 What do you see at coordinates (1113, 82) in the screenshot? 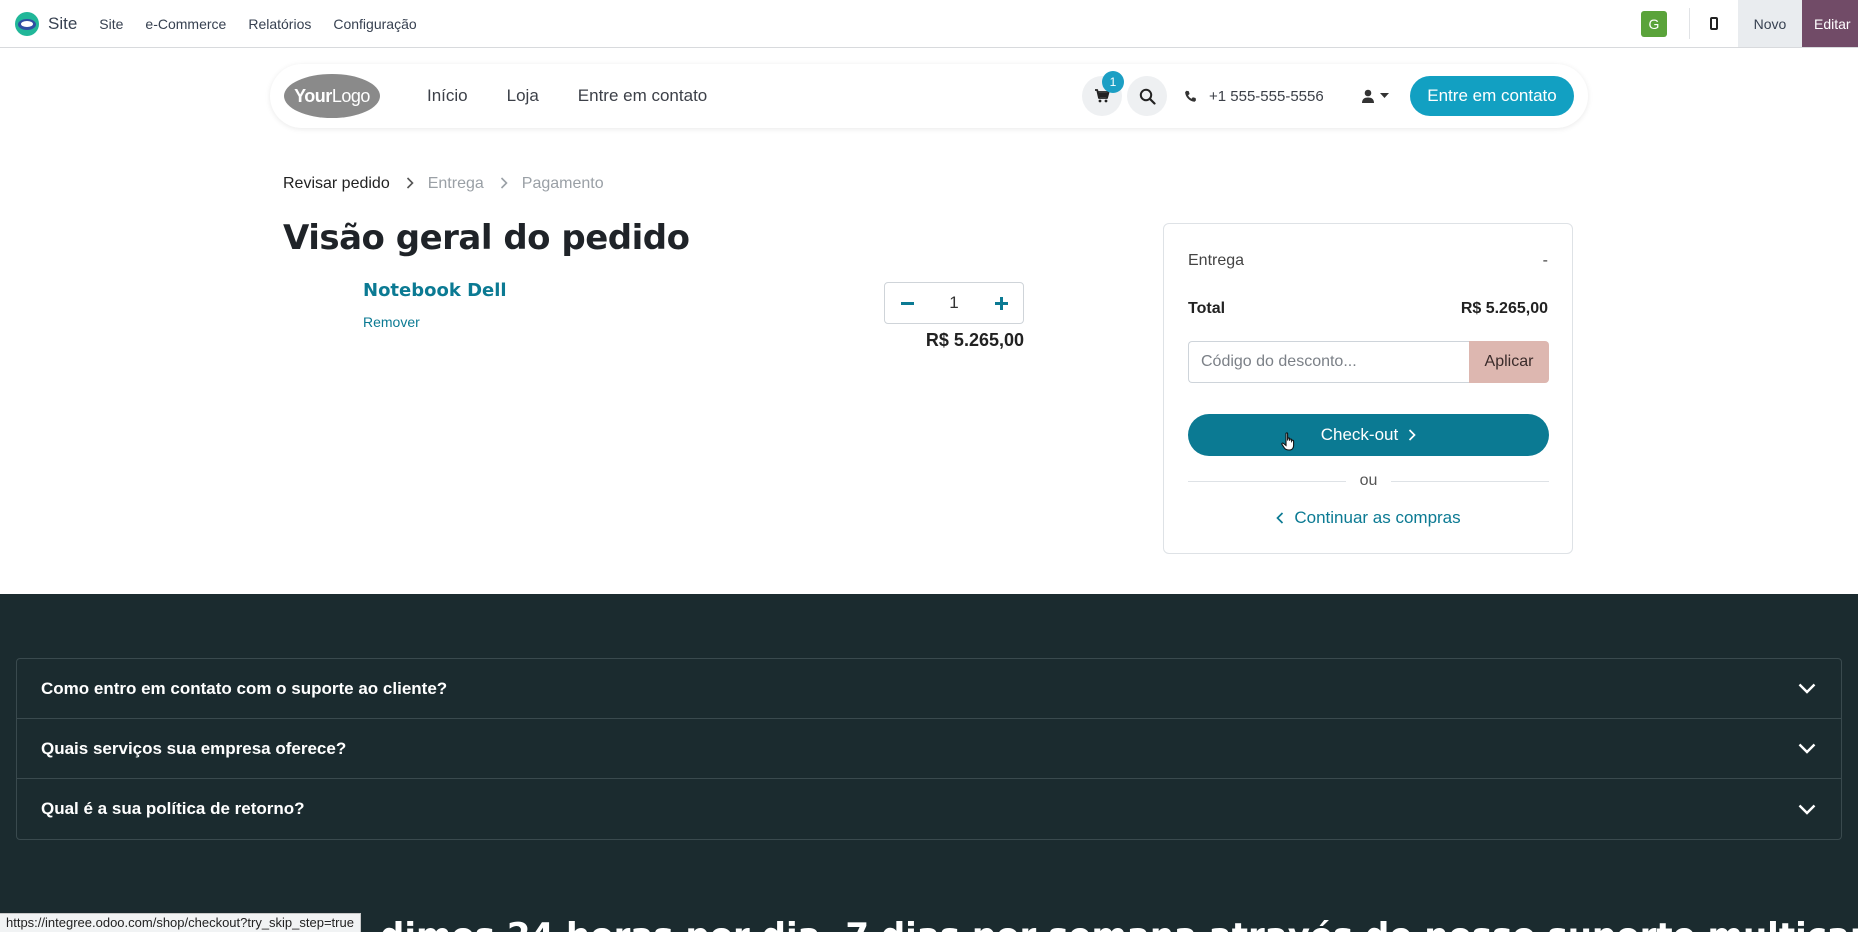
I see `cart-count-badge: 1` at bounding box center [1113, 82].